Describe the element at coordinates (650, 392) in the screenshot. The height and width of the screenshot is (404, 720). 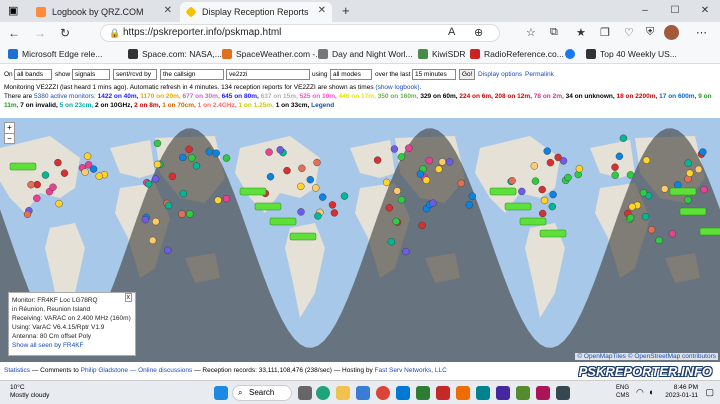
I see `volume-icon: ◖` at that location.